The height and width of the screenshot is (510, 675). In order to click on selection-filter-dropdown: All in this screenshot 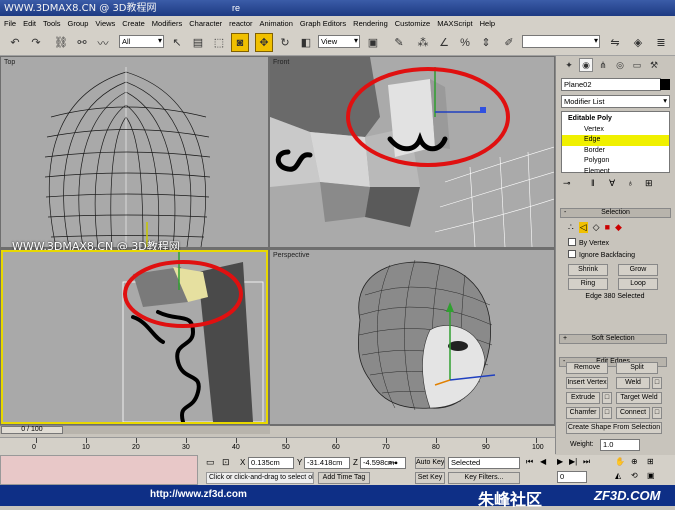, I will do `click(141, 41)`.